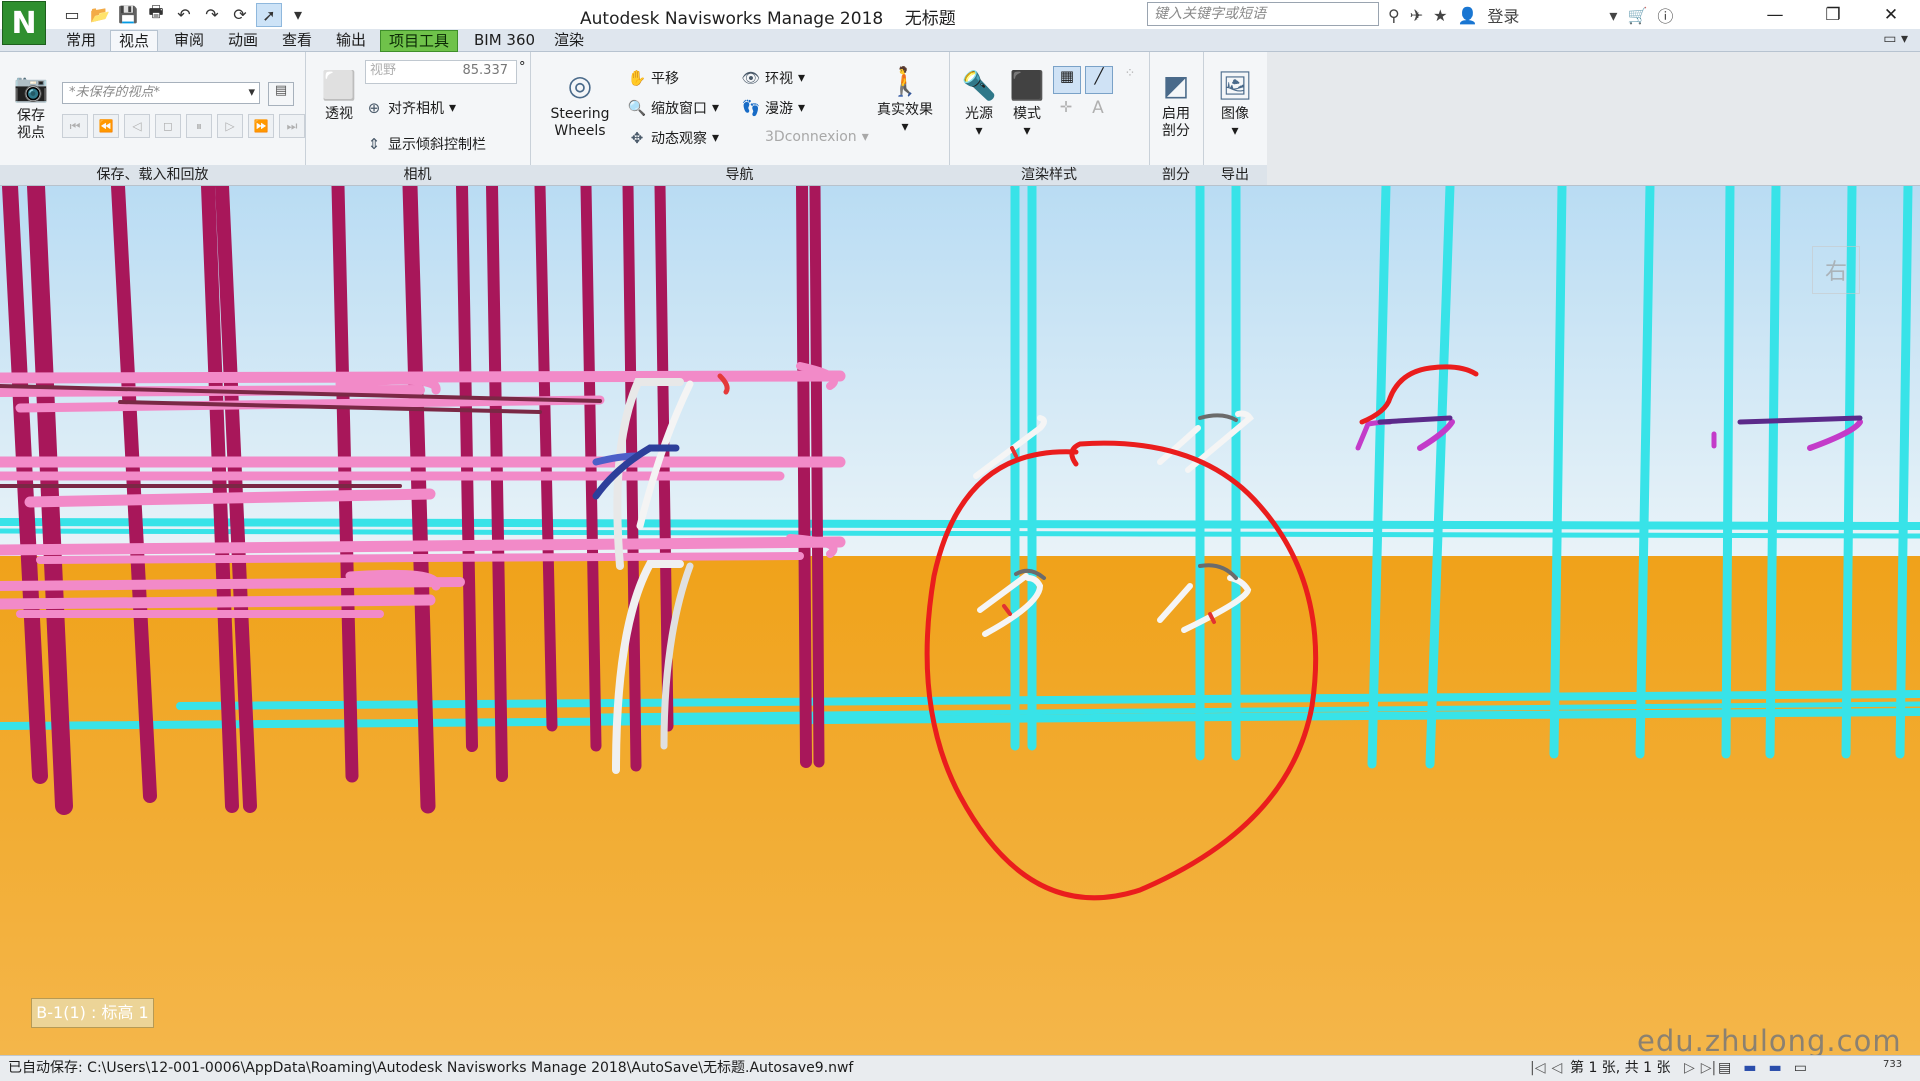 The image size is (1920, 1081). I want to click on panel-title-render-style: 渲染样式, so click(1049, 175).